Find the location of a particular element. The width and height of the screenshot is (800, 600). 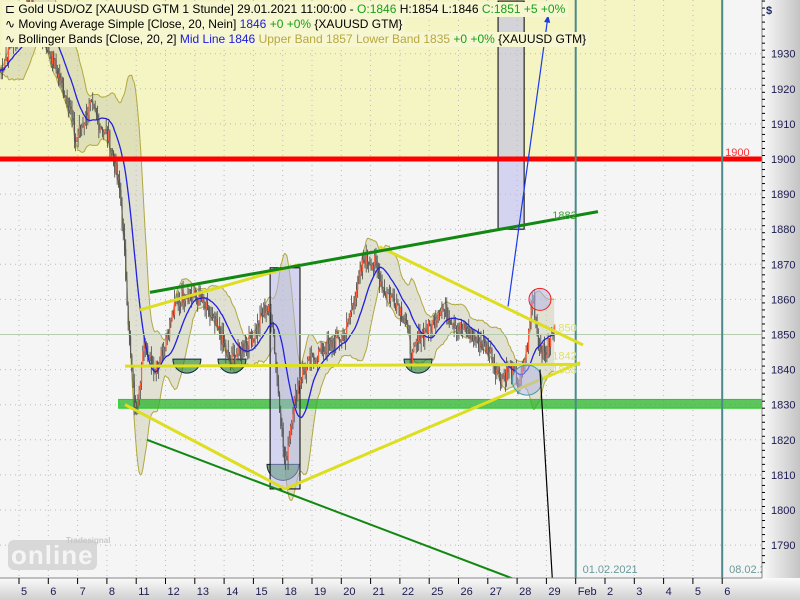

time-tick-label: 19 is located at coordinates (320, 592).